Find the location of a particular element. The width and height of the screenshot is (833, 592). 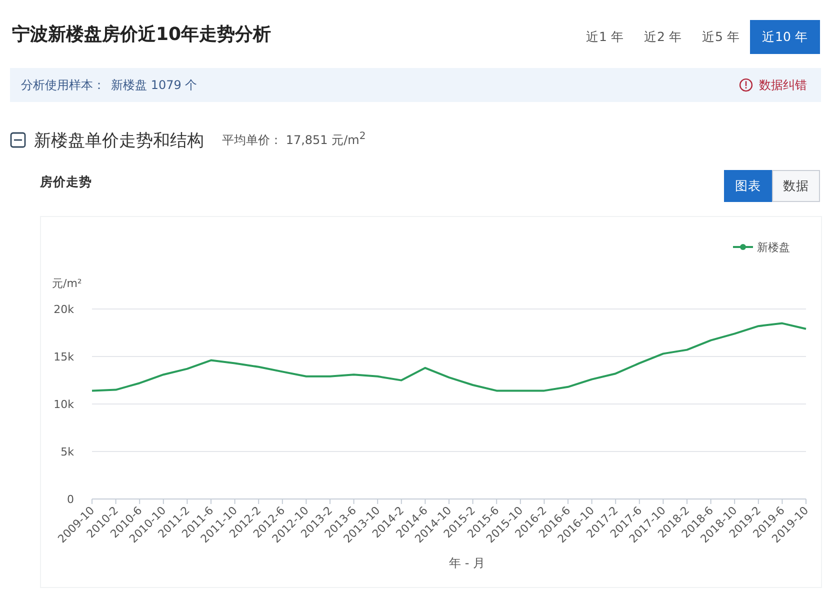

y-tick-label: 5k is located at coordinates (67, 452).